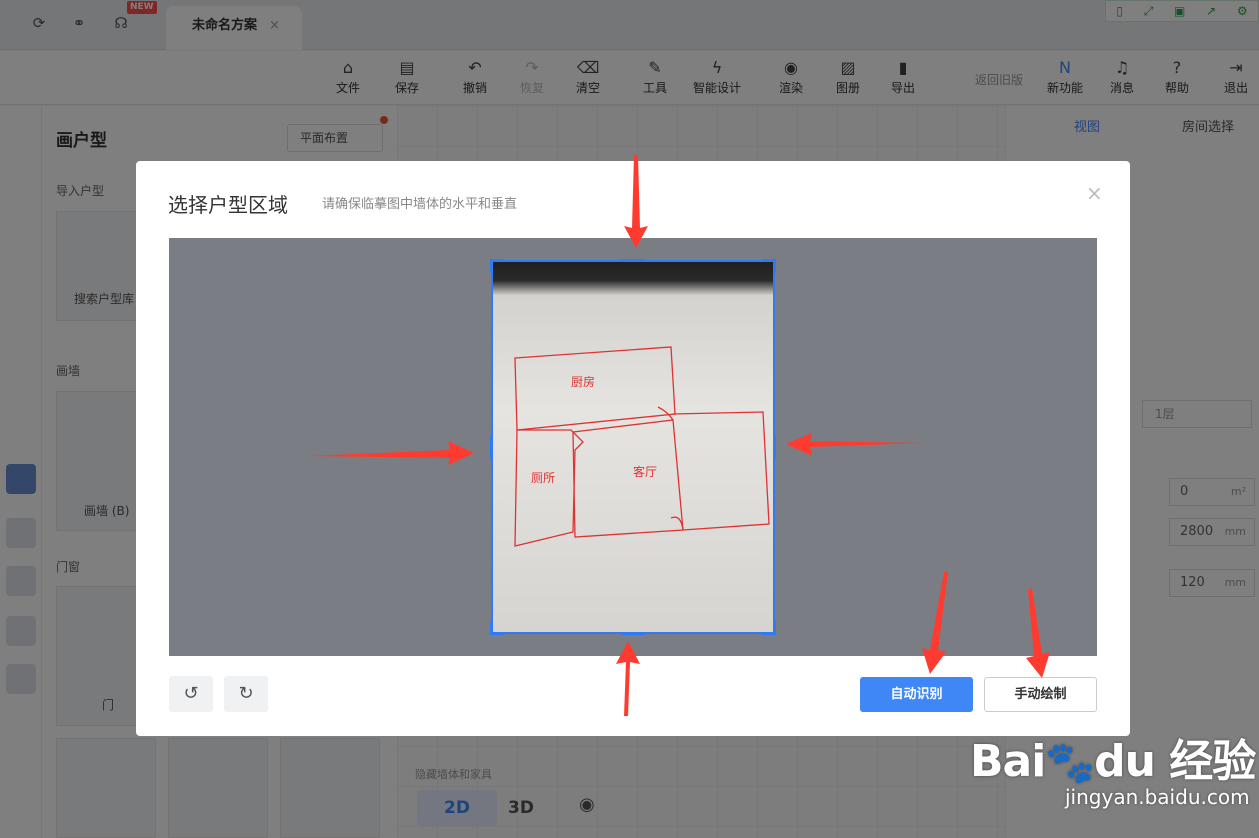 The width and height of the screenshot is (1259, 838). I want to click on sketch-label-toilet: 厕所, so click(543, 478).